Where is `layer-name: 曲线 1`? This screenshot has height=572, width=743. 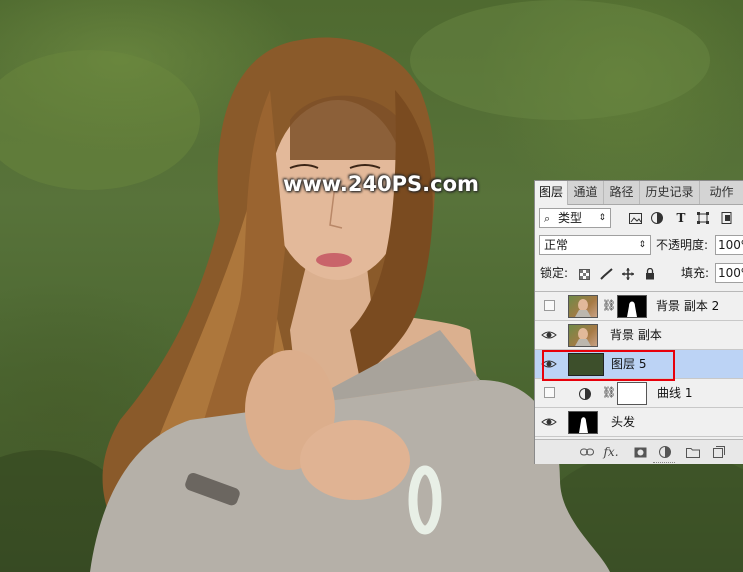
layer-name: 曲线 1 is located at coordinates (674, 393).